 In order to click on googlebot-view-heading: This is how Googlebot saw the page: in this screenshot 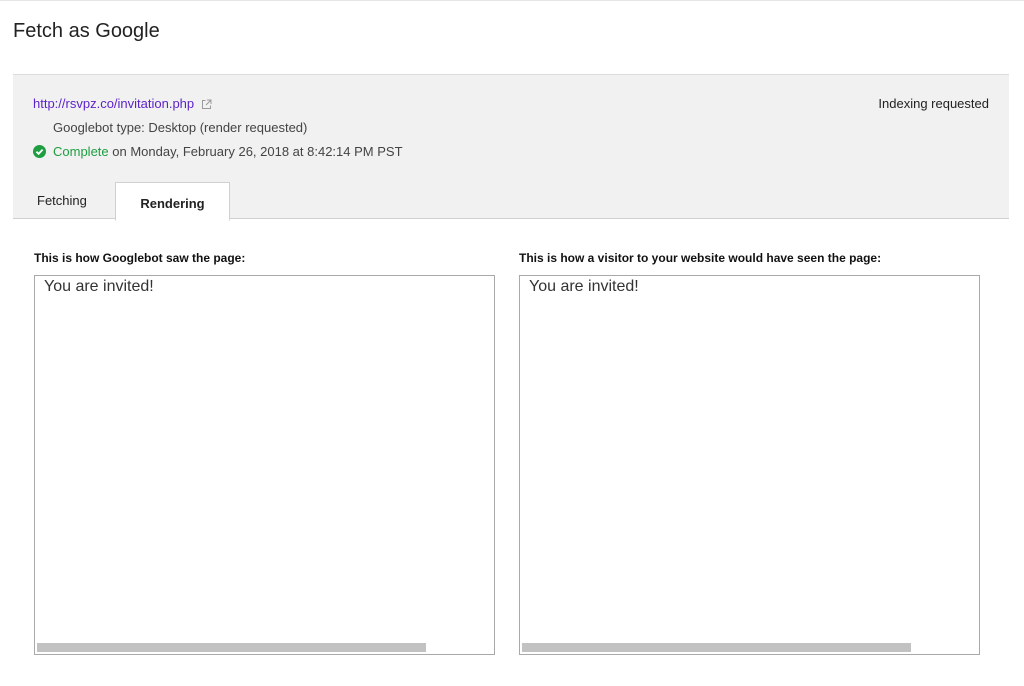, I will do `click(140, 258)`.